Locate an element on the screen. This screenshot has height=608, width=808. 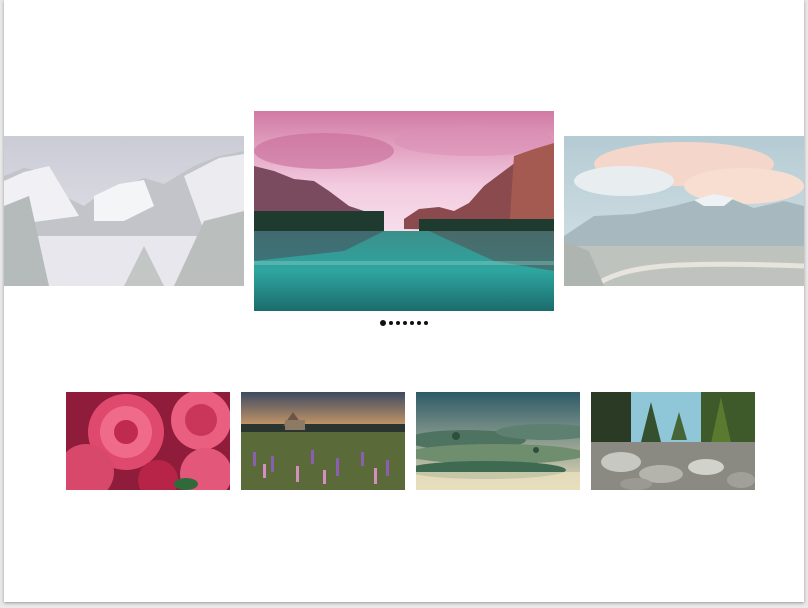
carousel-pagination is located at coordinates (404, 323).